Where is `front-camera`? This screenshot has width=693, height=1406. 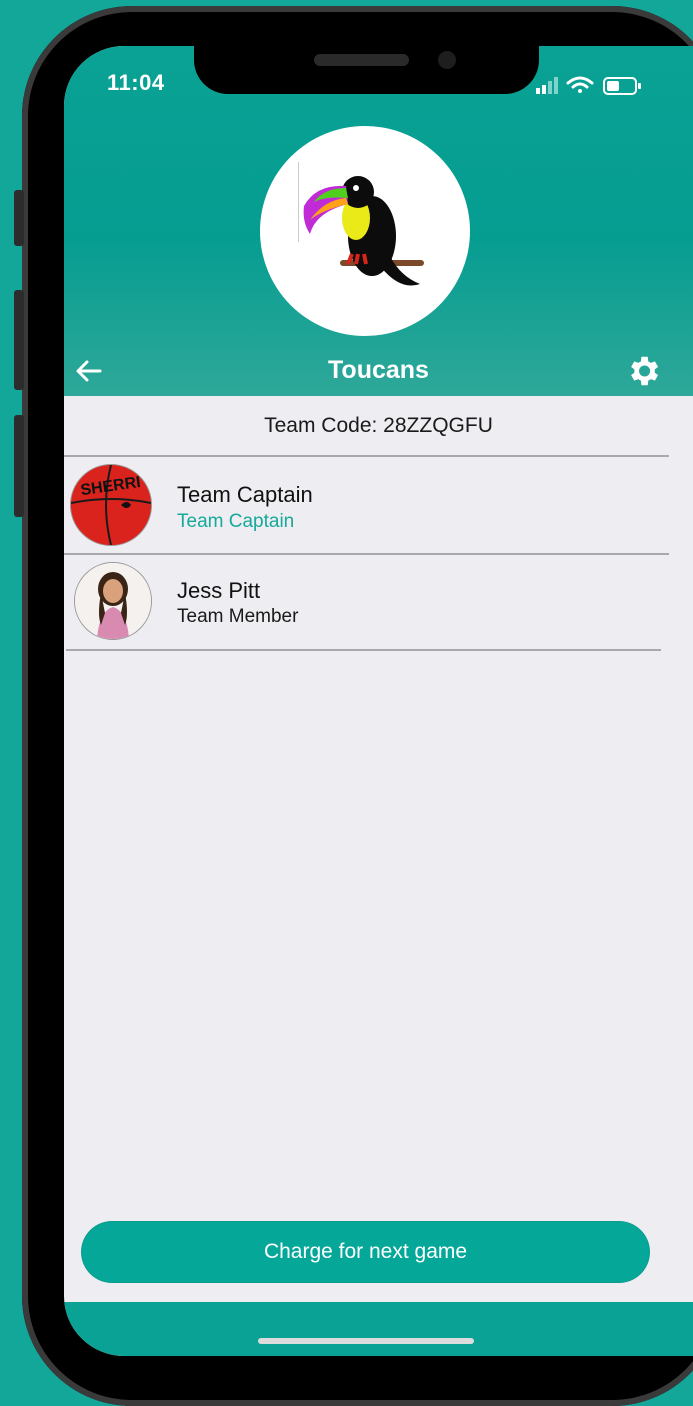
front-camera is located at coordinates (447, 60).